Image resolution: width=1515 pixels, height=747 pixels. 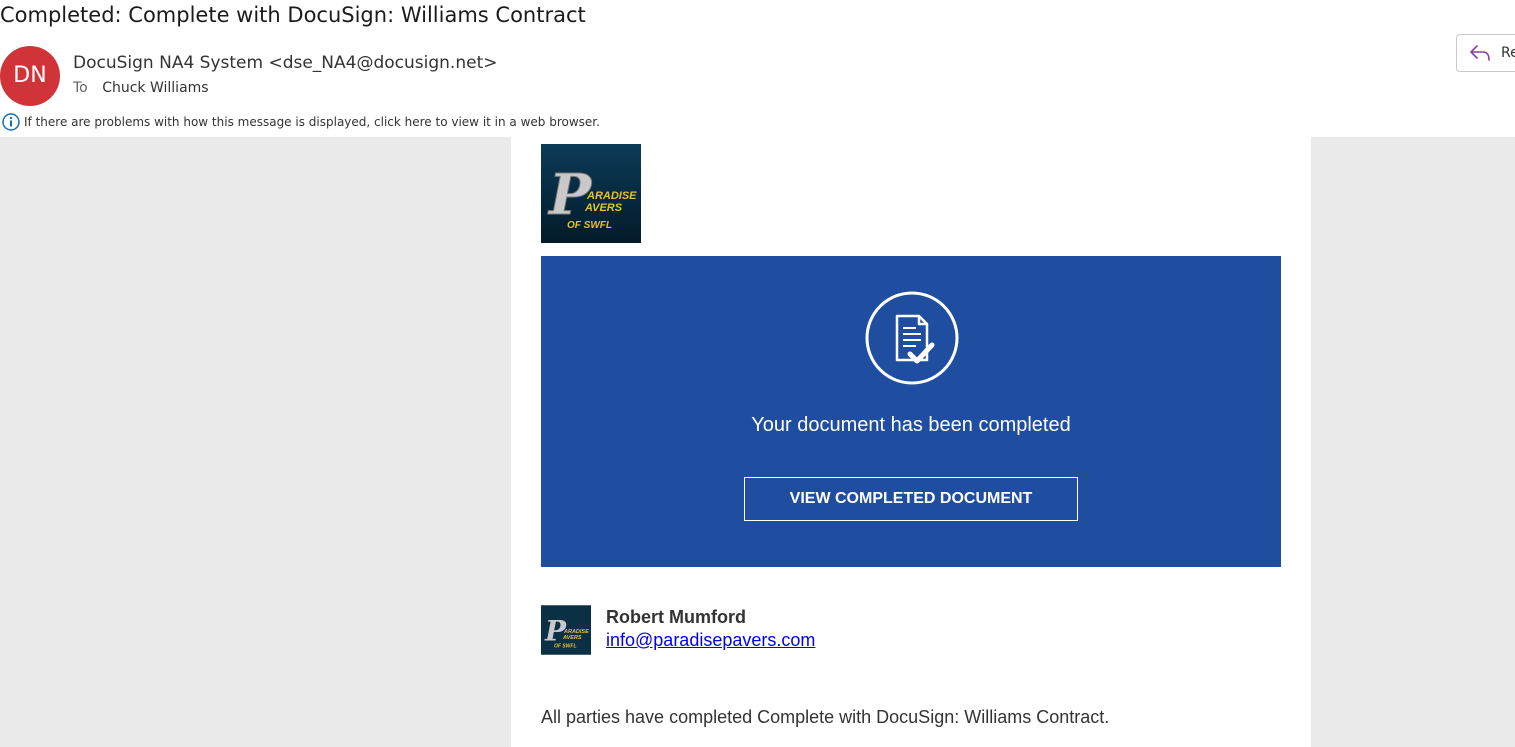 What do you see at coordinates (572, 638) in the screenshot?
I see `svg-text: AVERS` at bounding box center [572, 638].